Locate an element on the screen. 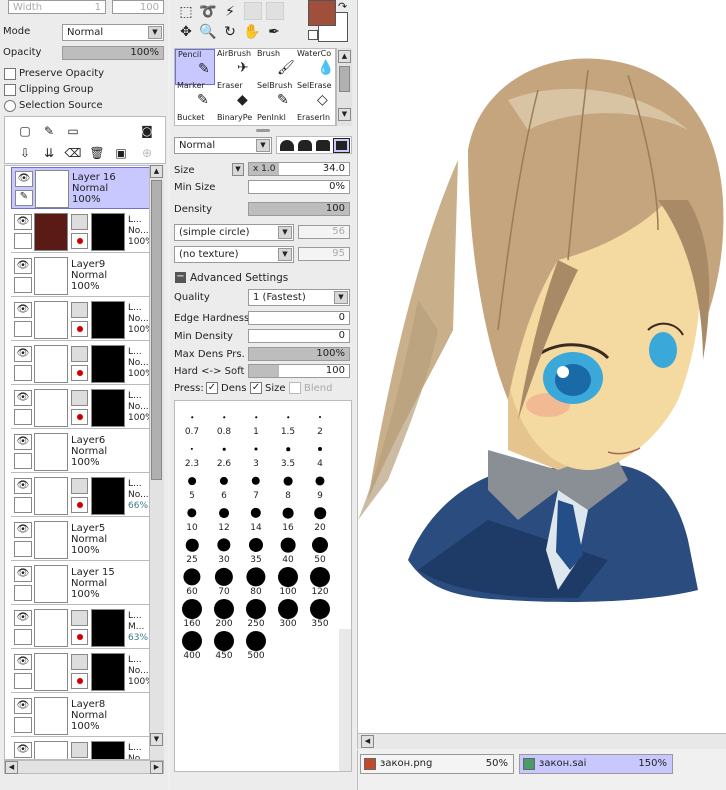  press-size-checkbox: ✓ is located at coordinates (256, 388).